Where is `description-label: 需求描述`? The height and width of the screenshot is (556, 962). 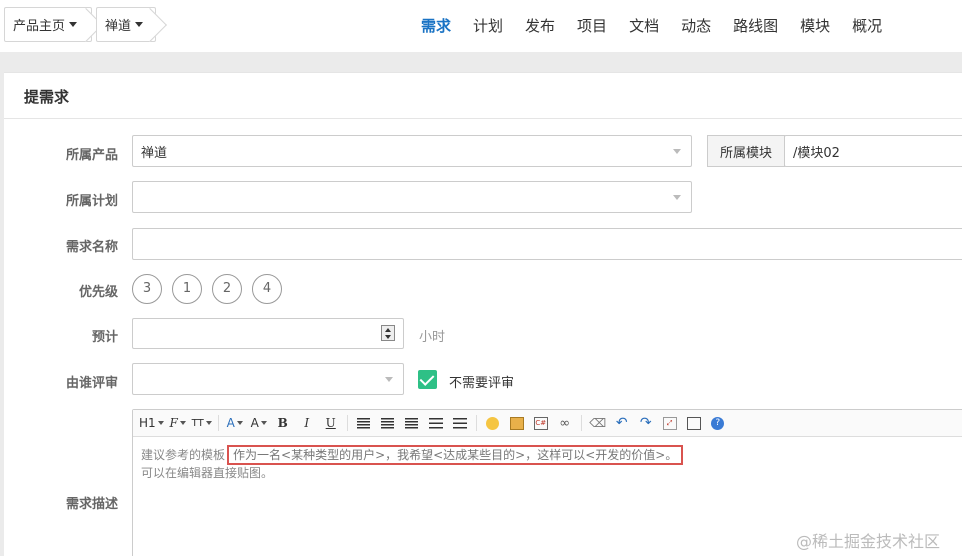
description-label: 需求描述 is located at coordinates (91, 504).